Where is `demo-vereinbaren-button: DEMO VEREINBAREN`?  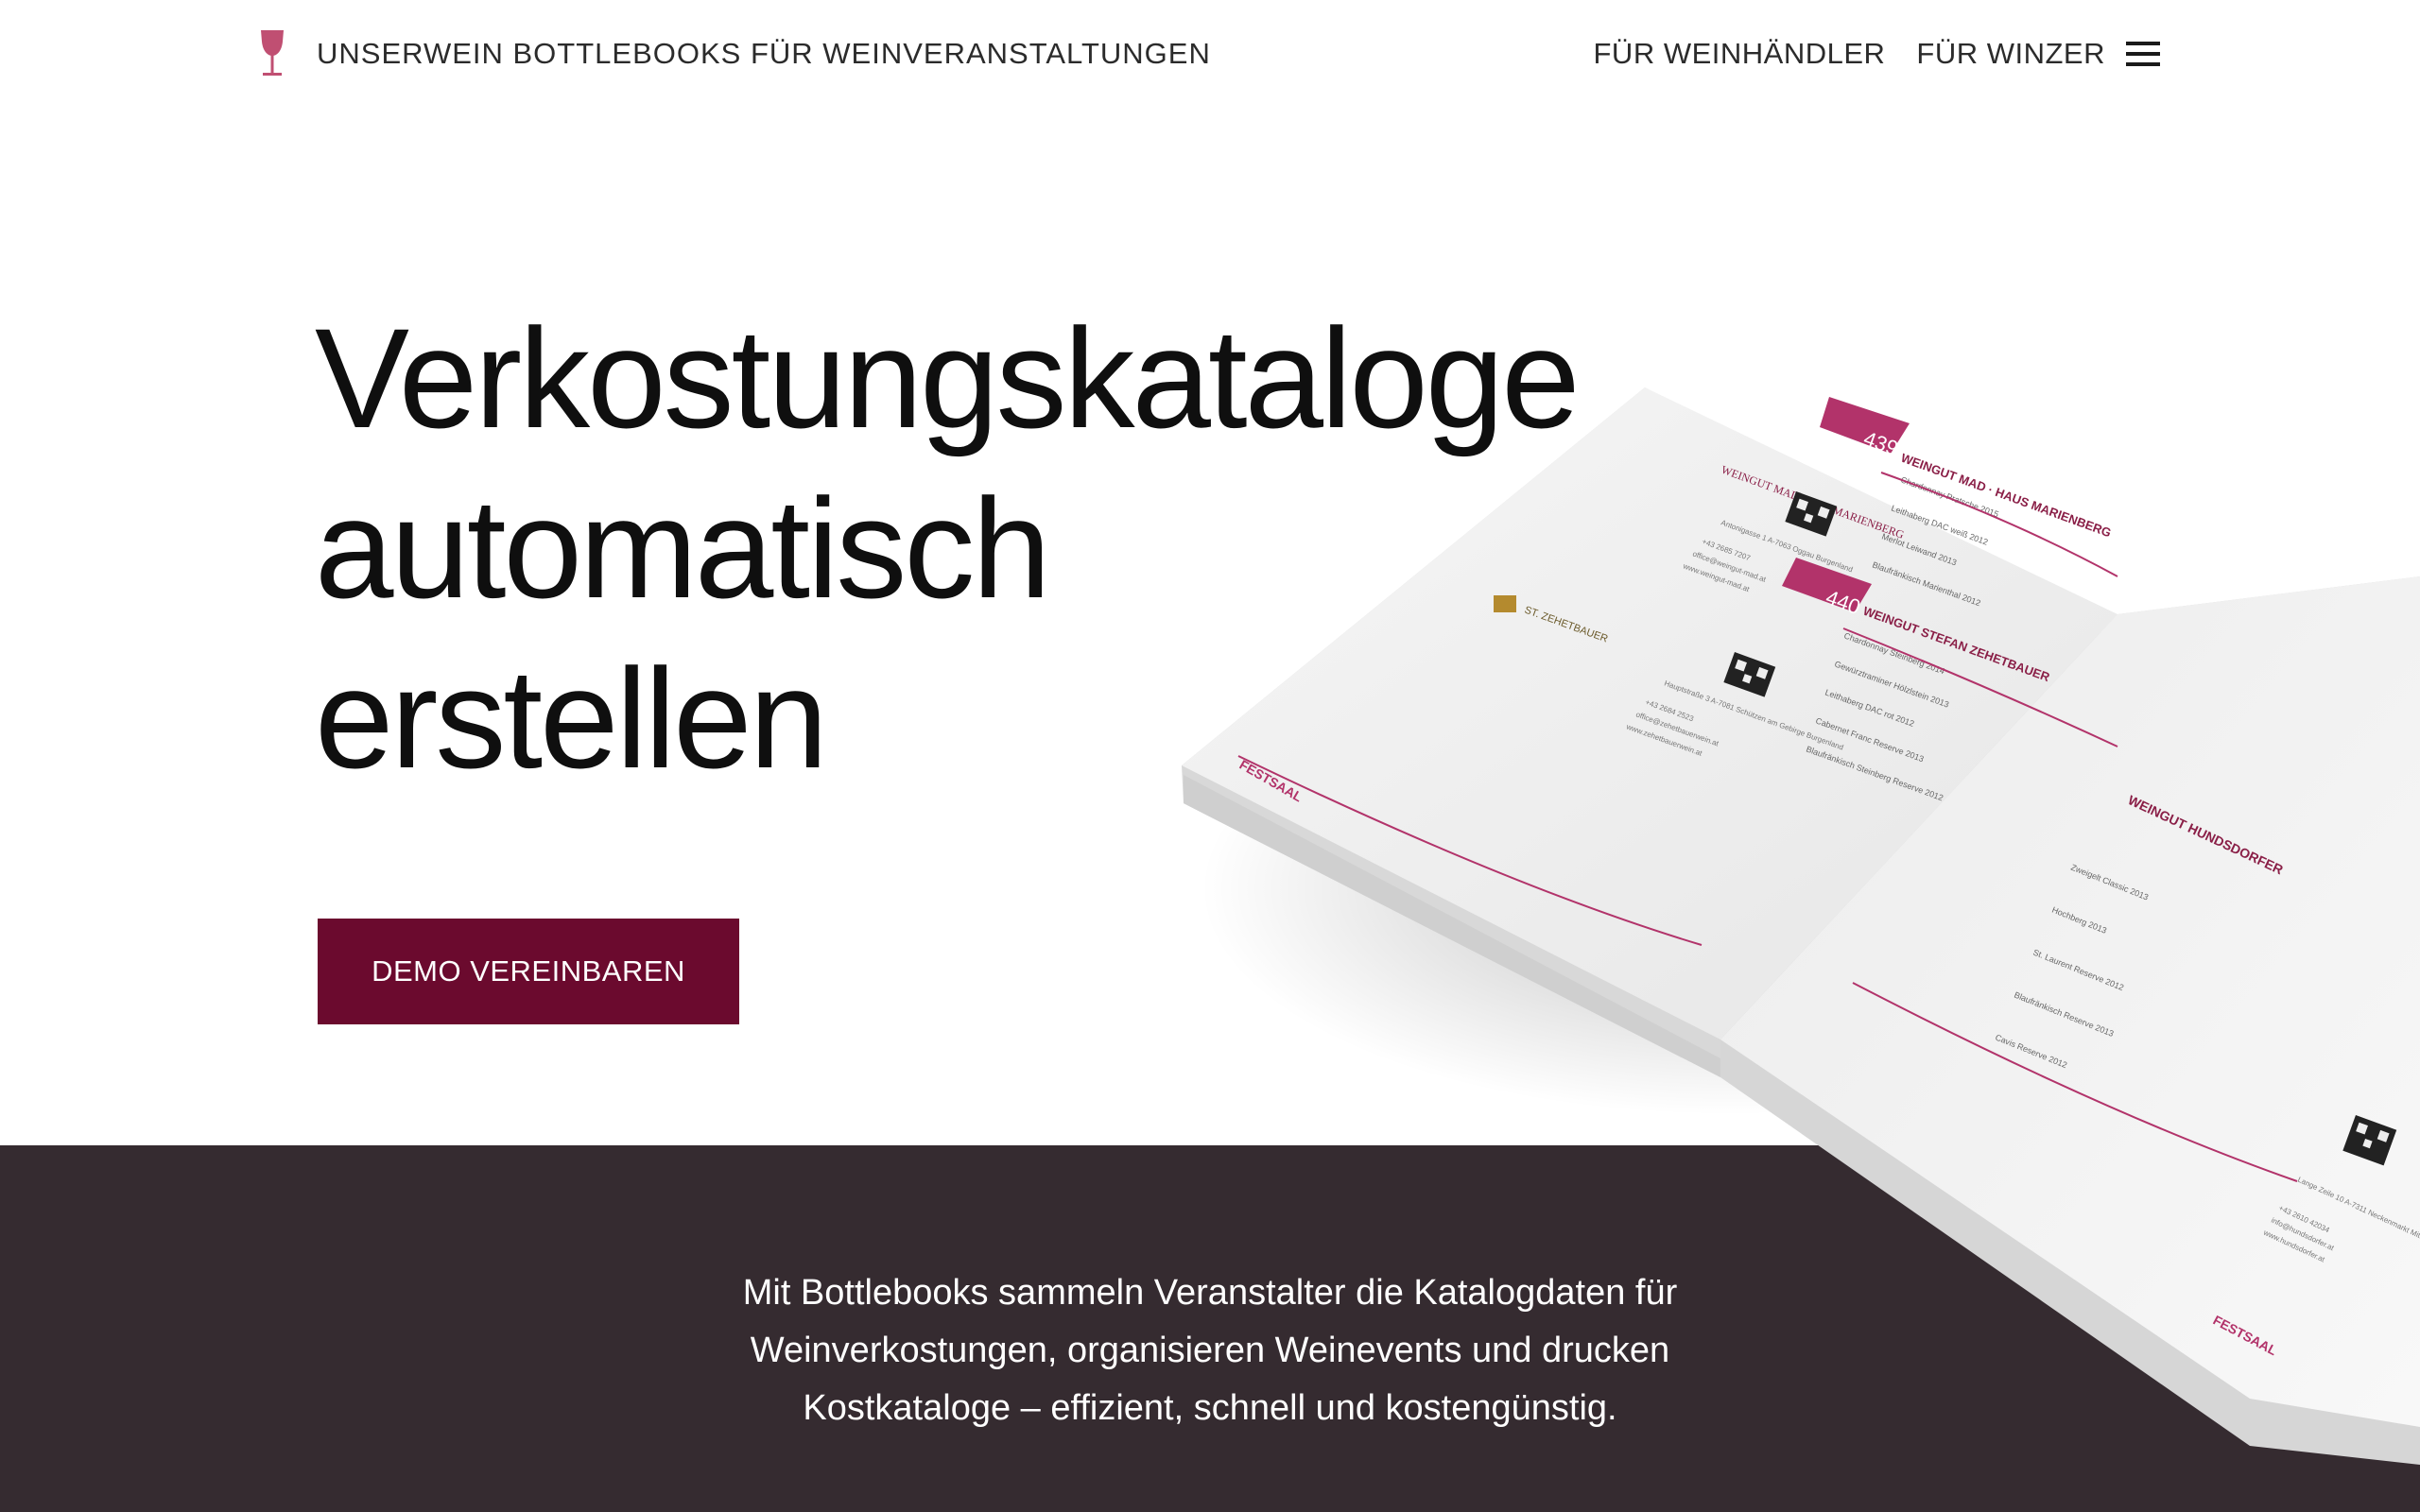 demo-vereinbaren-button: DEMO VEREINBAREN is located at coordinates (528, 971).